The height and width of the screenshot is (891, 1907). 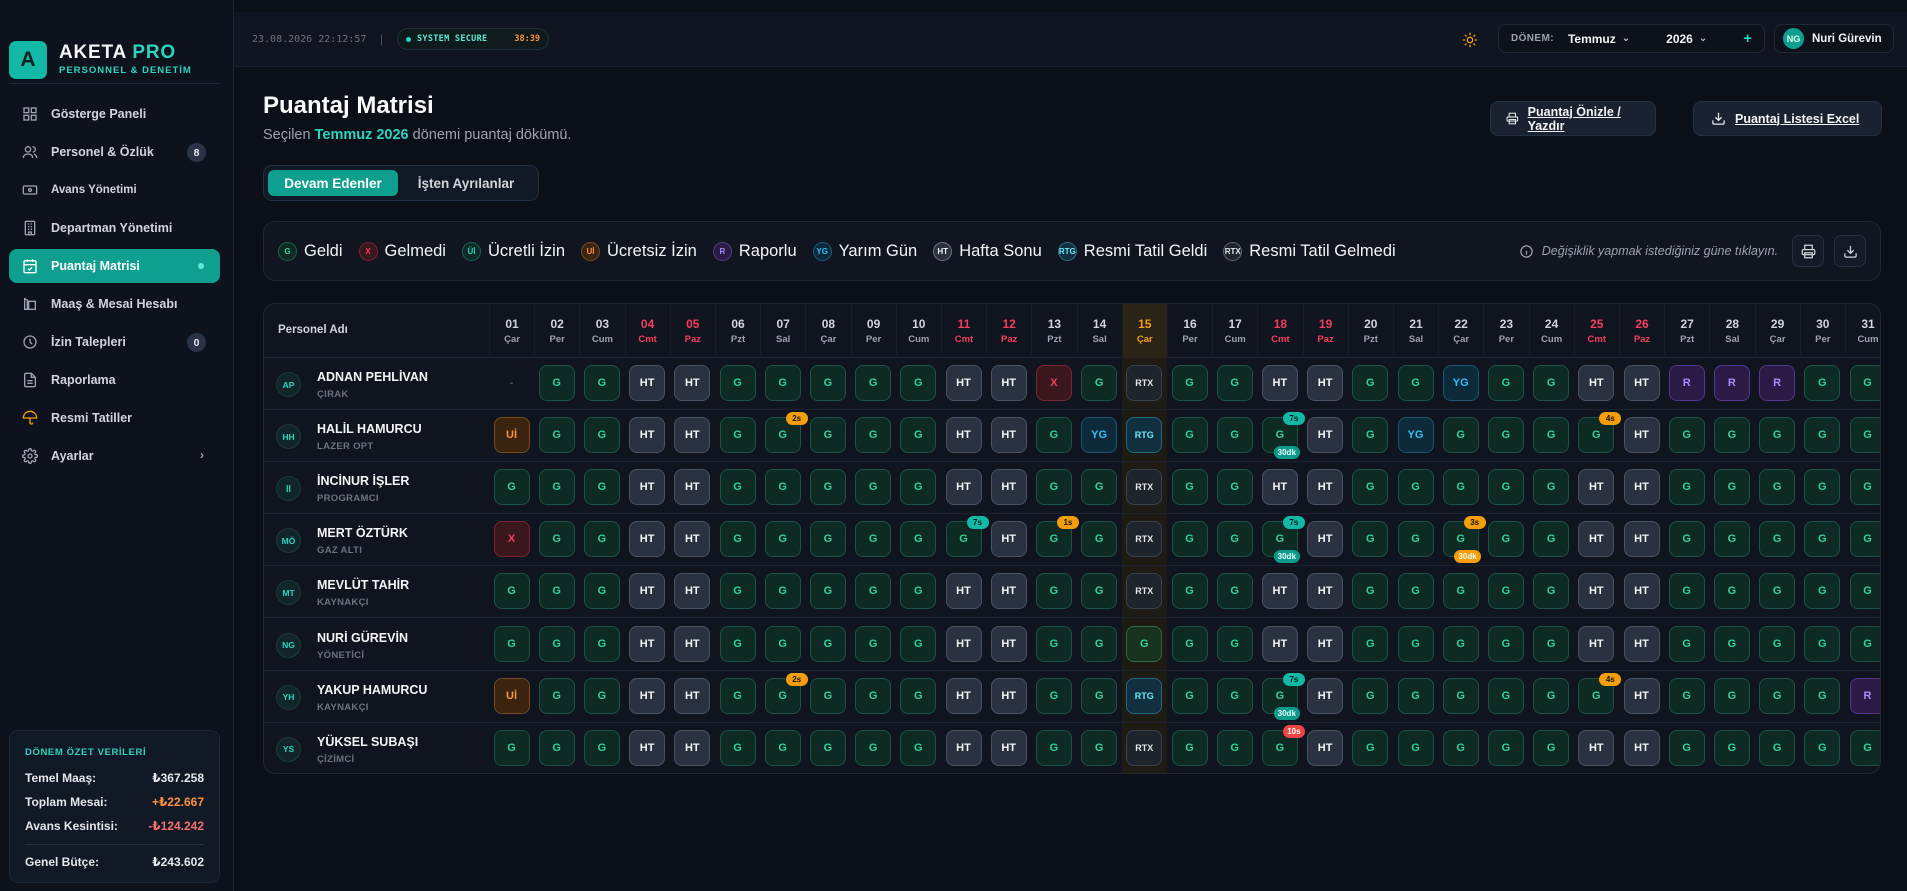 What do you see at coordinates (362, 533) in the screenshot?
I see `employee-name: MERT ÖZTÜRK` at bounding box center [362, 533].